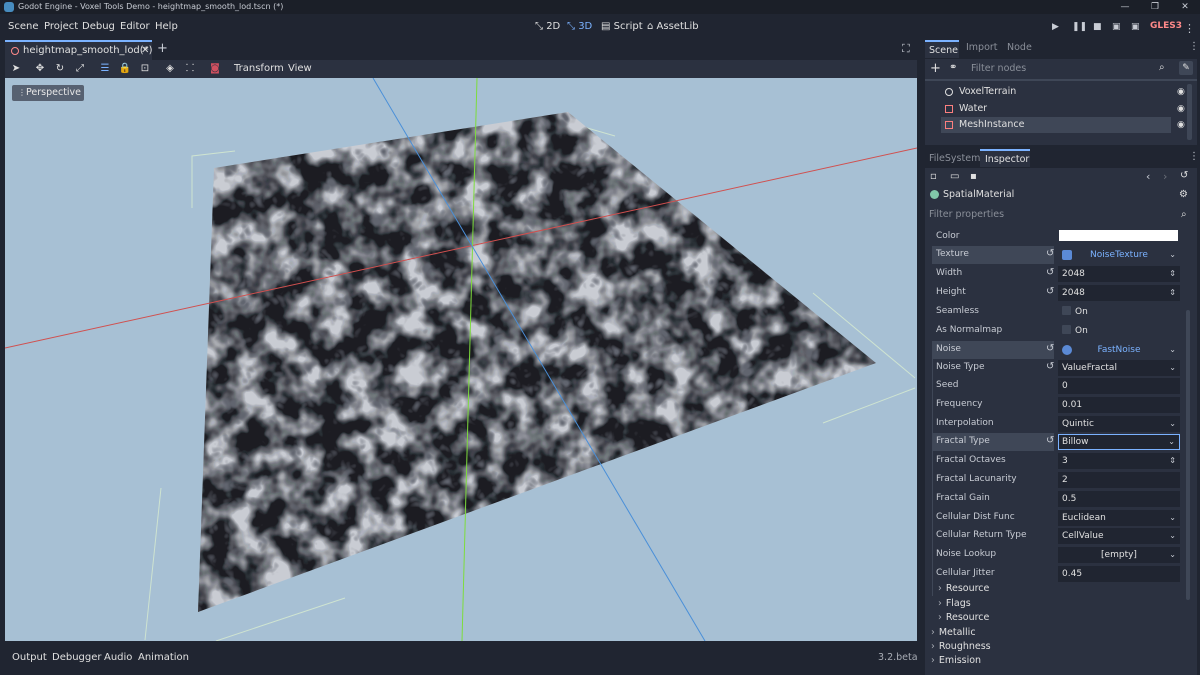 Image resolution: width=1200 pixels, height=675 pixels. I want to click on move-tool-icon: ✥, so click(40, 69).